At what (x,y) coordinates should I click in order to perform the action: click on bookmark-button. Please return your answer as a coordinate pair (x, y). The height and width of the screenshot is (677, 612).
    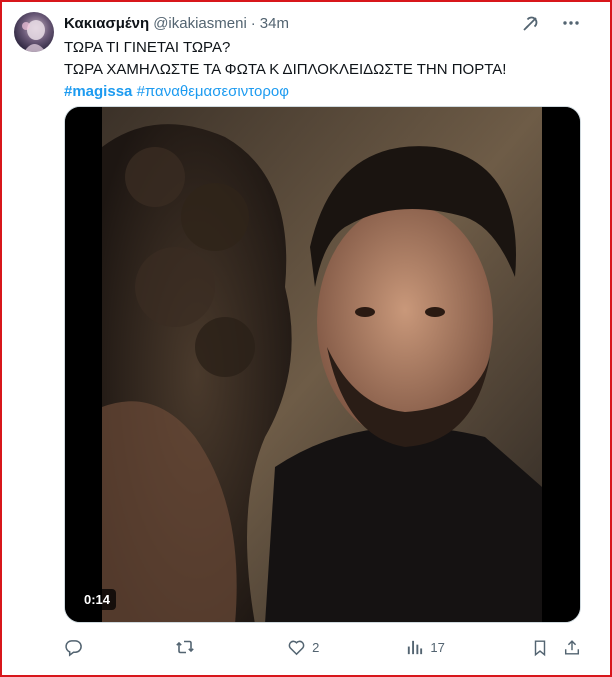
    Looking at the image, I should click on (540, 647).